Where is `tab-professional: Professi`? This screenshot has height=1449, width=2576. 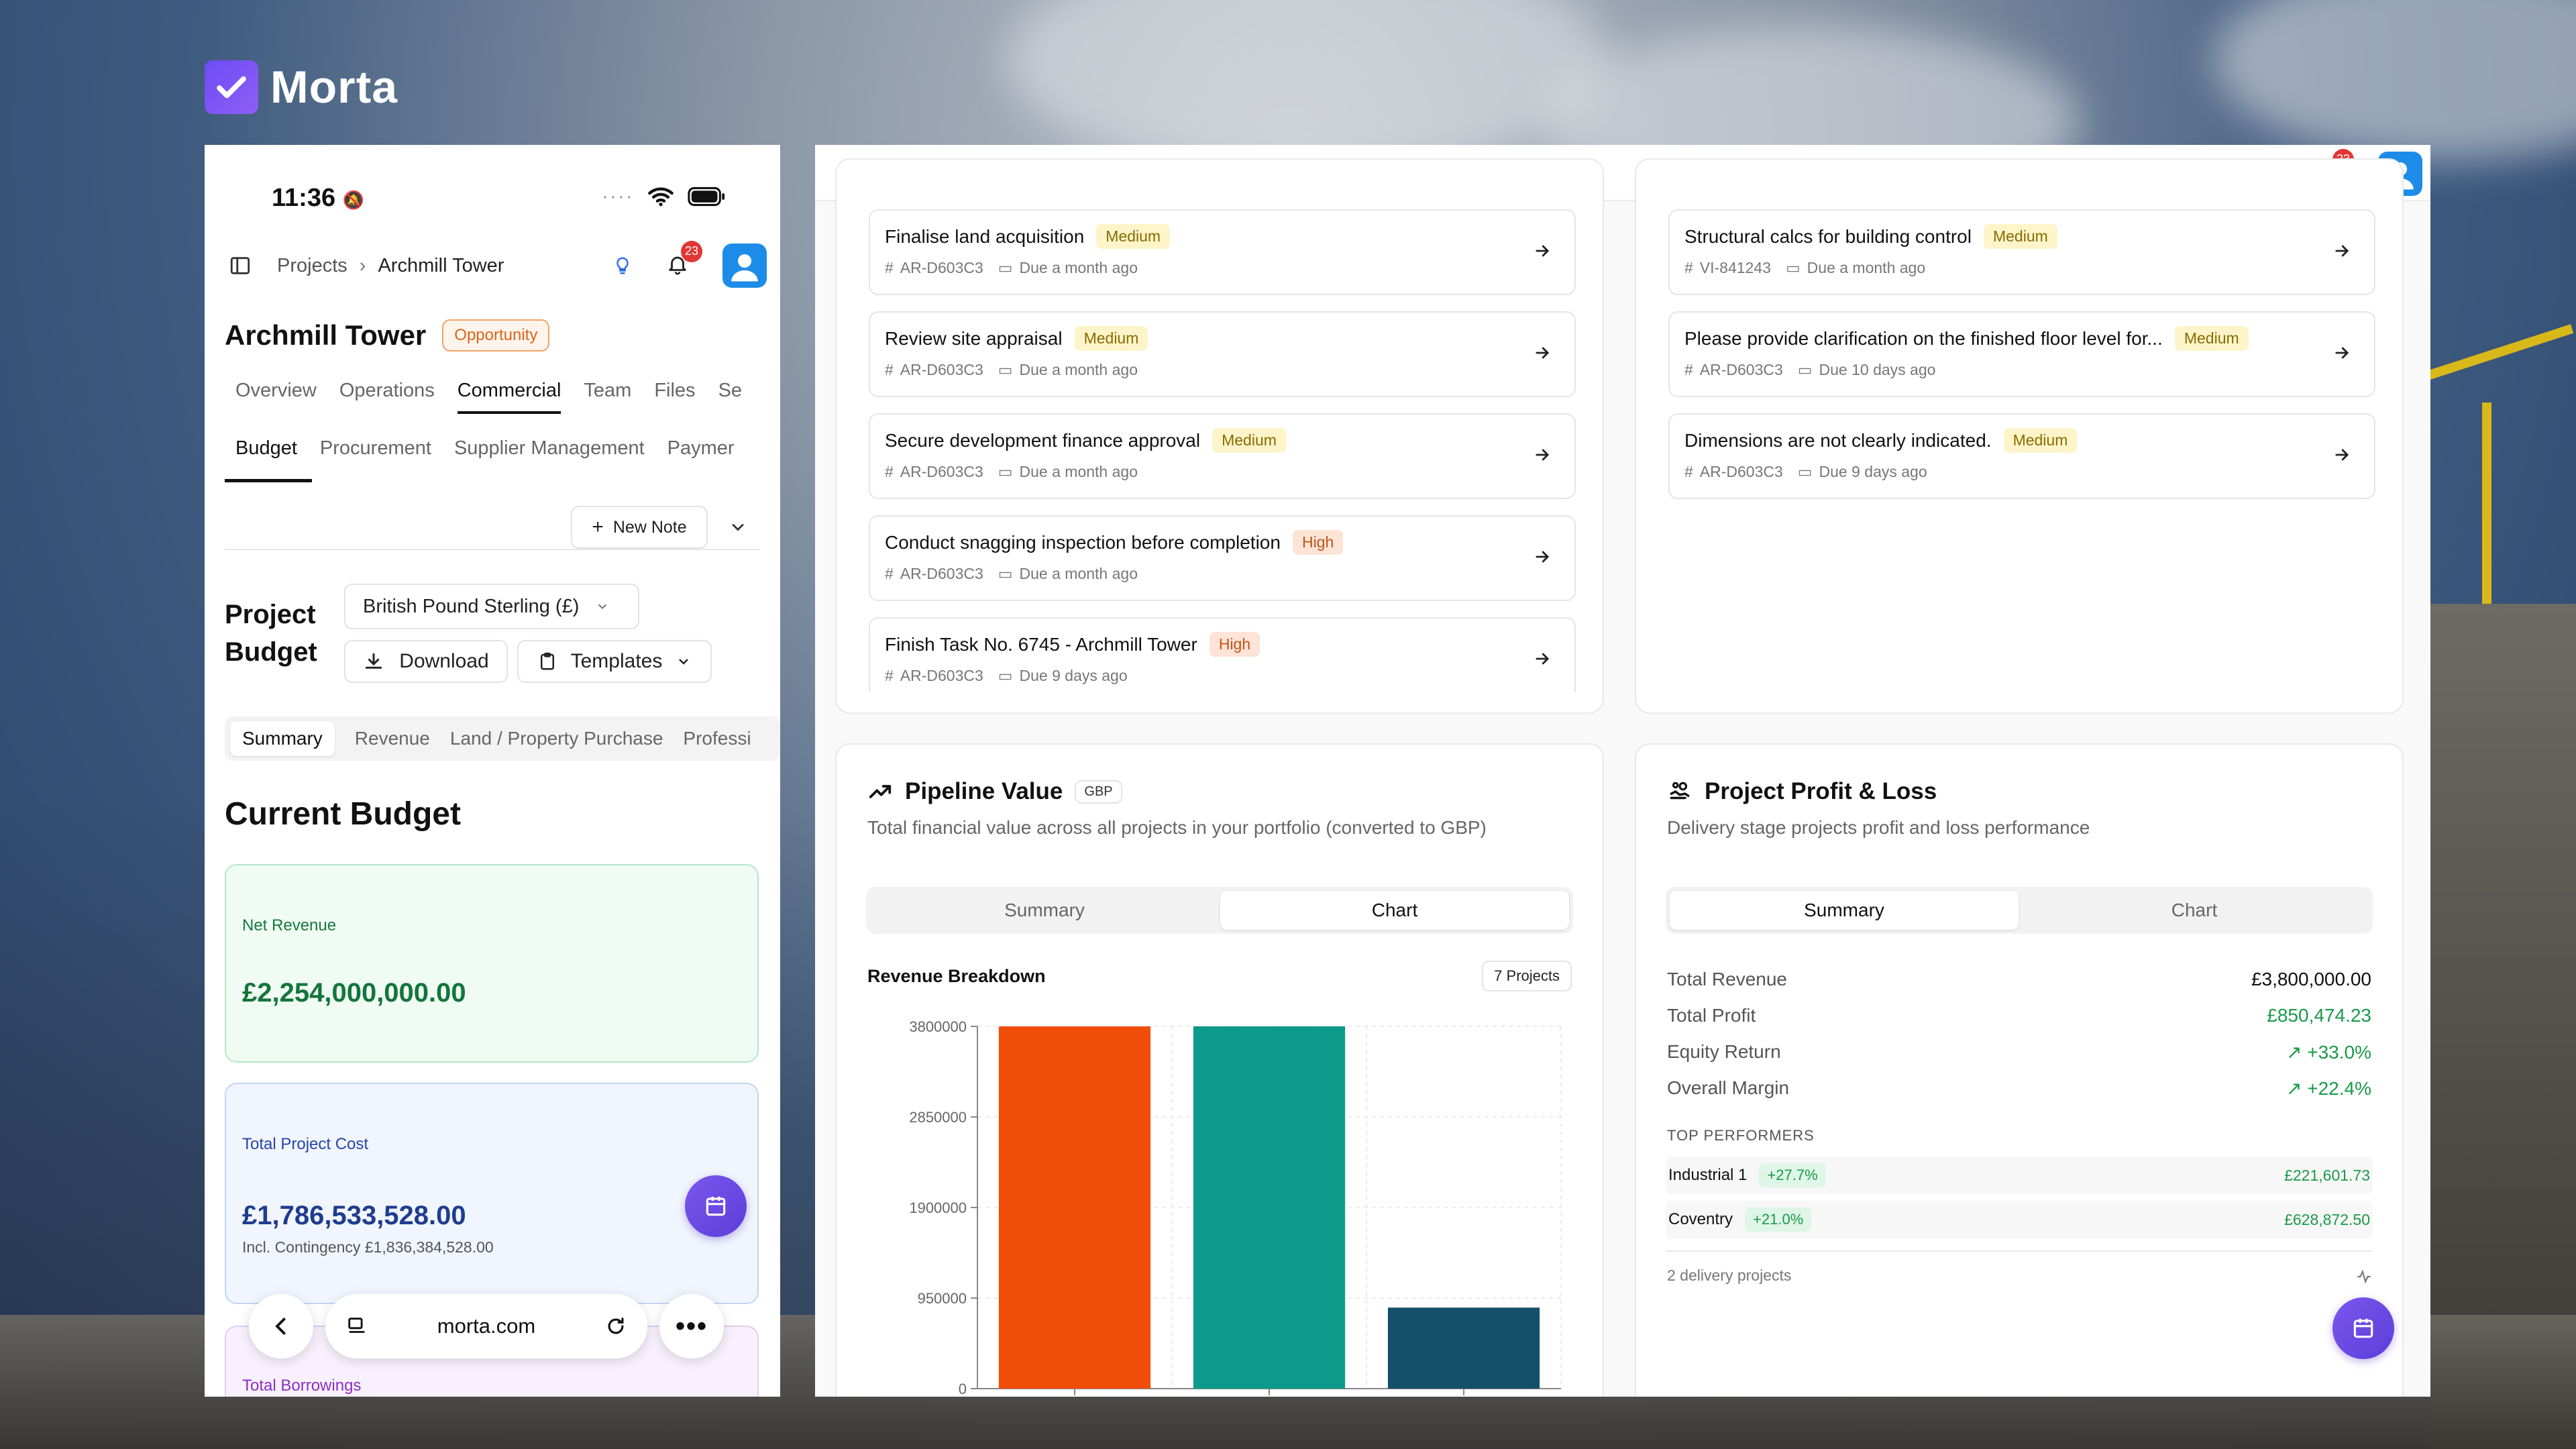
tab-professional: Professi is located at coordinates (717, 738).